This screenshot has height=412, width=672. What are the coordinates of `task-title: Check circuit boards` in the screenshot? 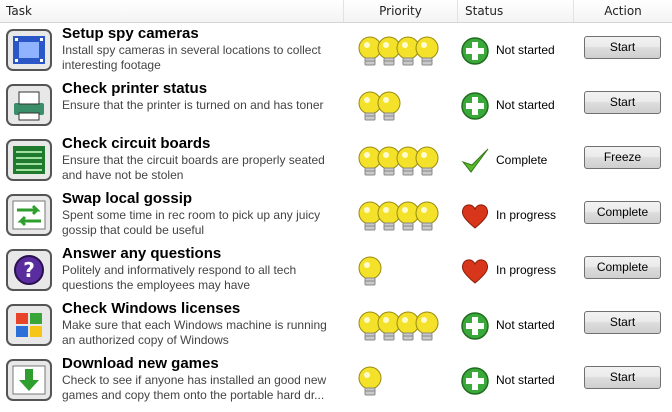 It's located at (136, 143).